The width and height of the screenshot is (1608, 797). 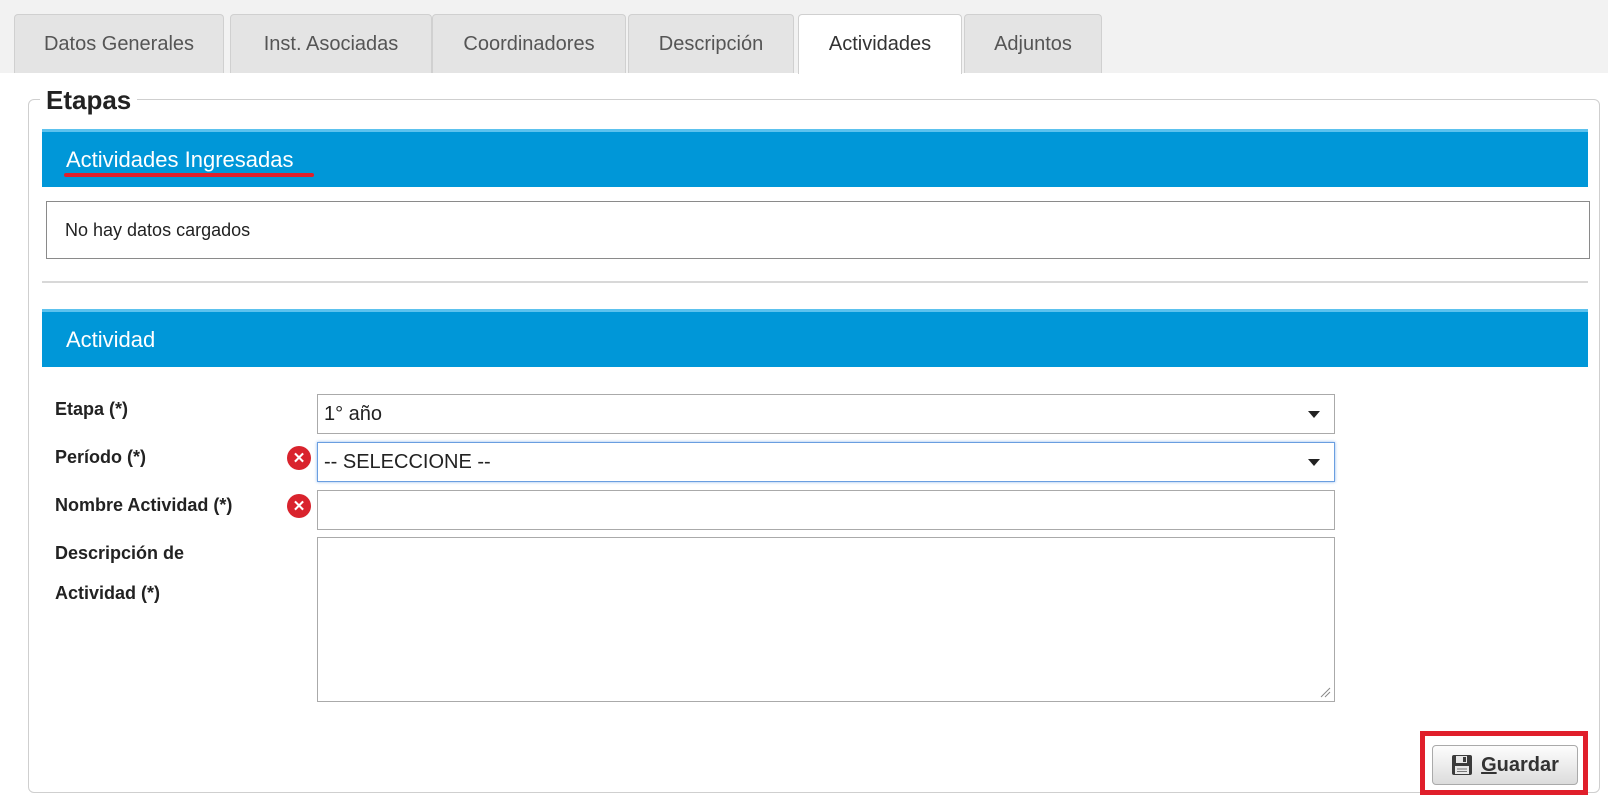 I want to click on tab-coordinadores: Coordinadores, so click(x=529, y=43).